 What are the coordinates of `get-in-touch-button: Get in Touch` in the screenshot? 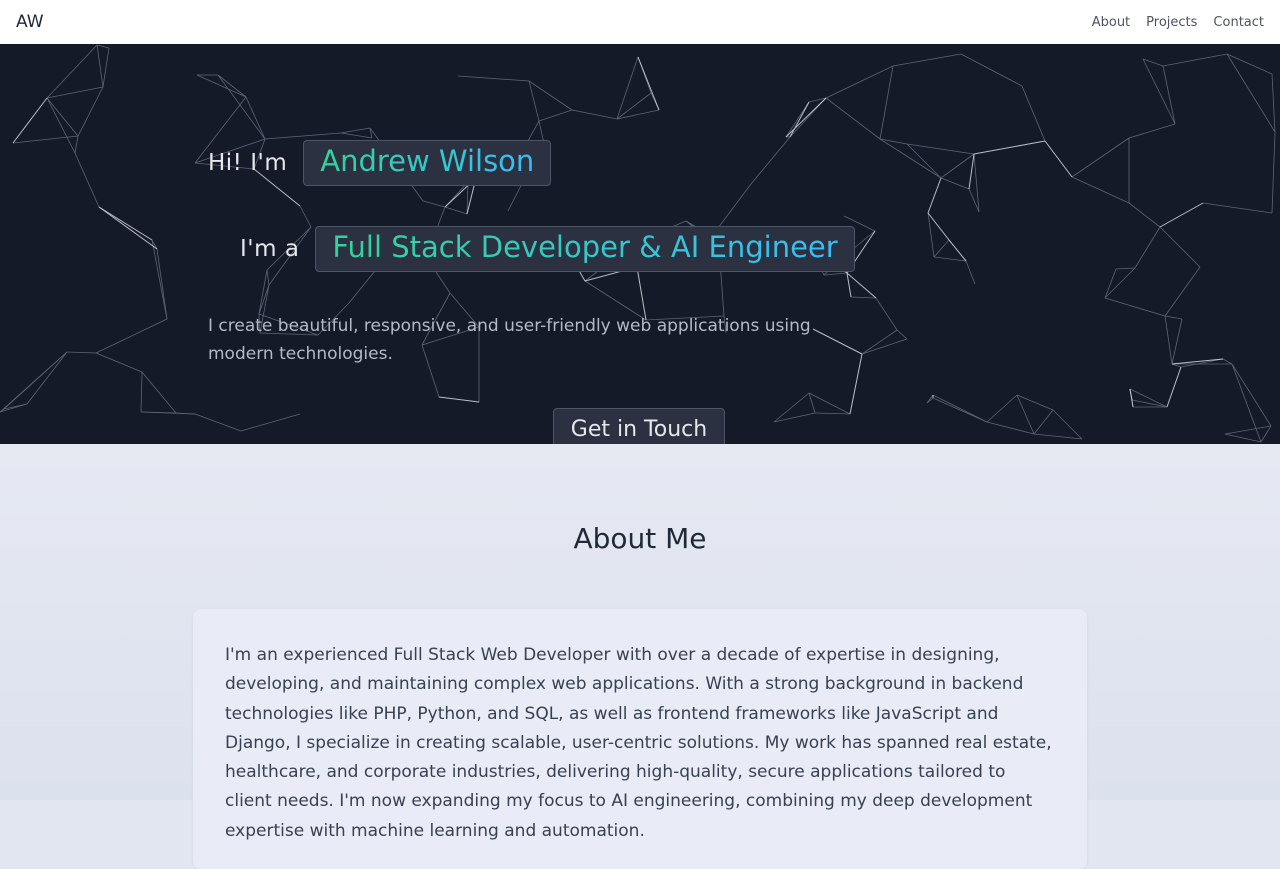 It's located at (639, 426).